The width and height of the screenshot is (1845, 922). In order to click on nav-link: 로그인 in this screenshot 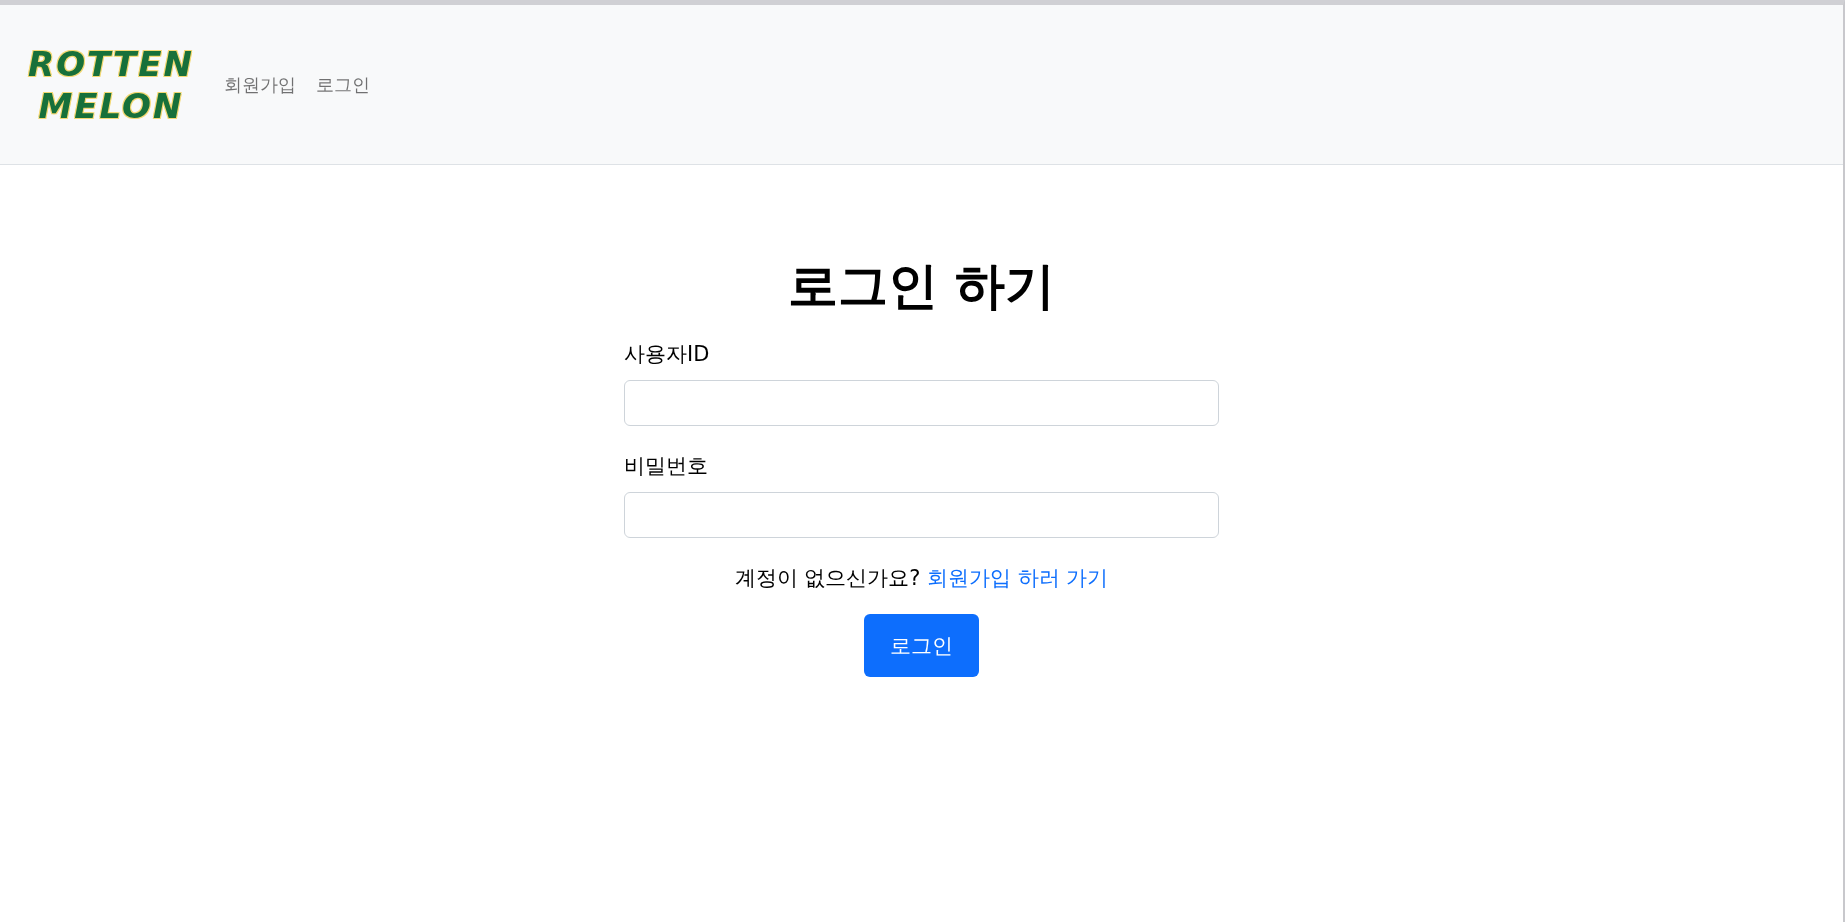, I will do `click(342, 84)`.